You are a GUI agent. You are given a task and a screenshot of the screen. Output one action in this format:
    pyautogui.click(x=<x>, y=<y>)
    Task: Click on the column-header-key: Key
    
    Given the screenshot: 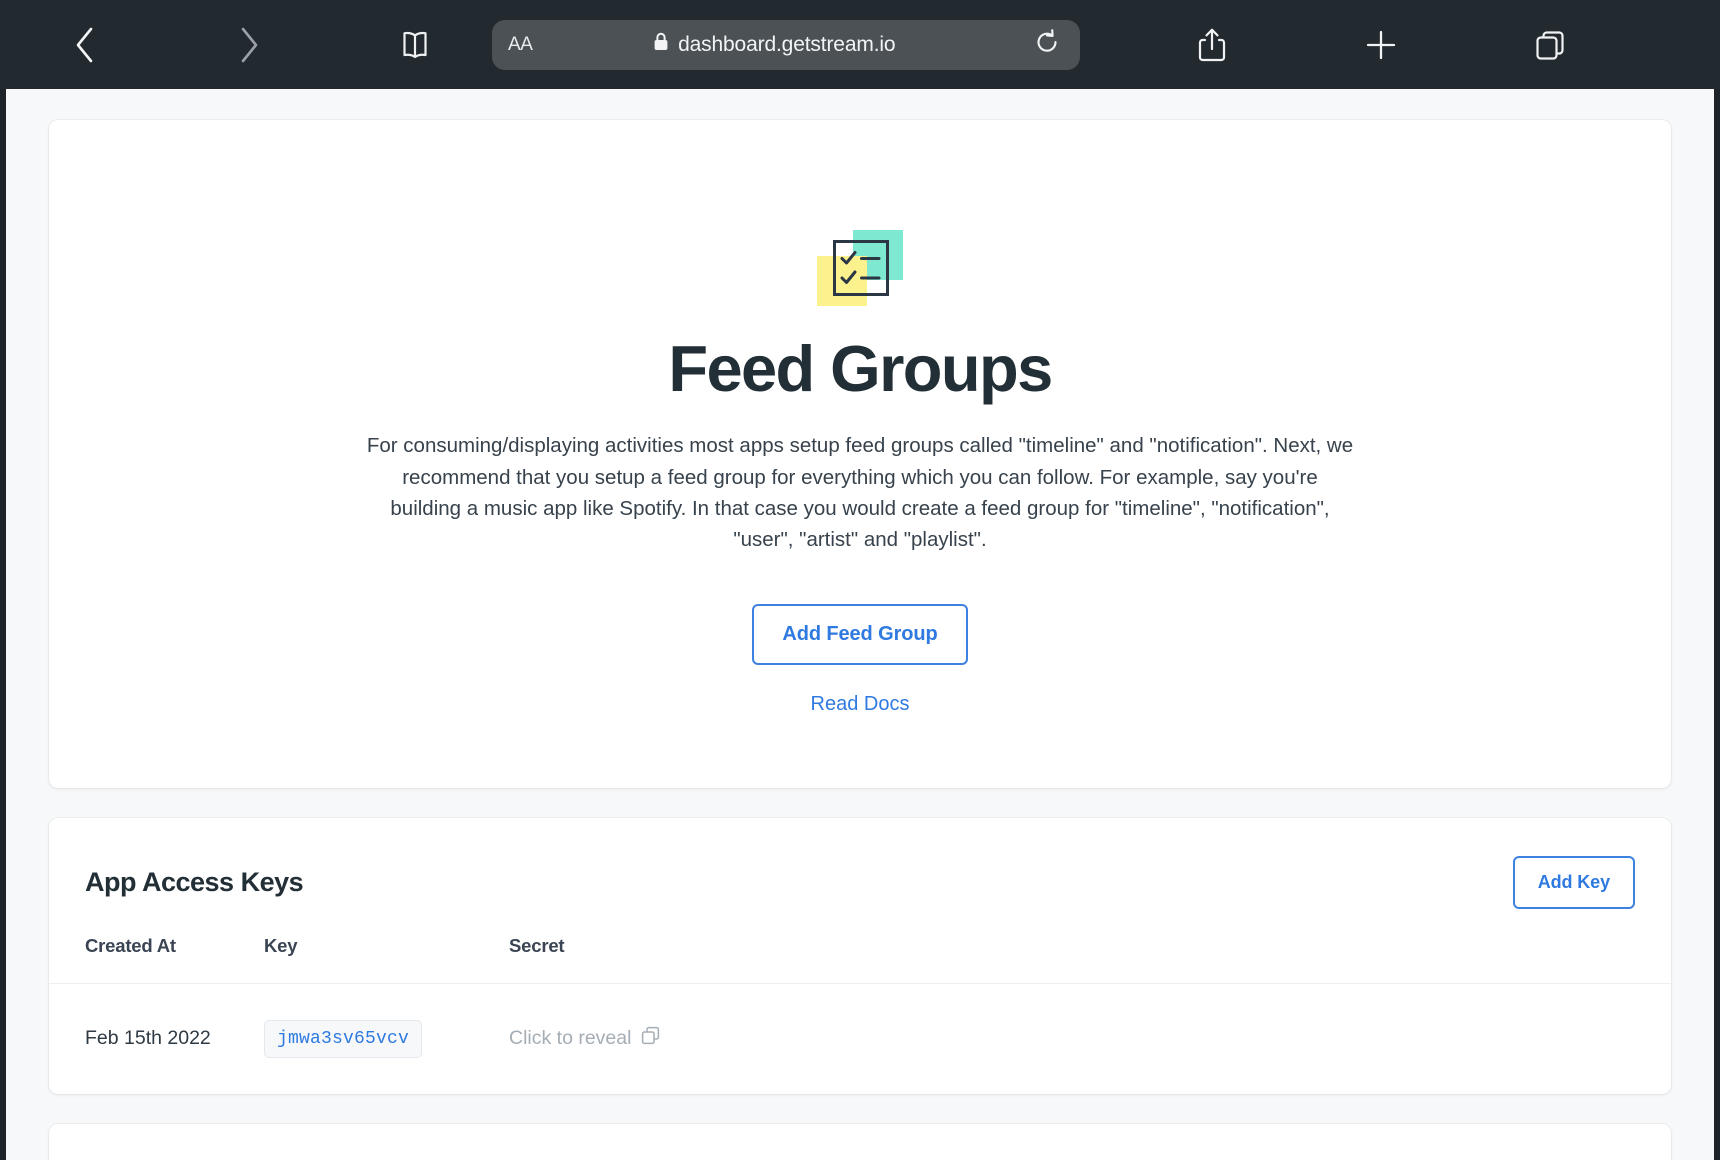 What is the action you would take?
    pyautogui.click(x=281, y=945)
    